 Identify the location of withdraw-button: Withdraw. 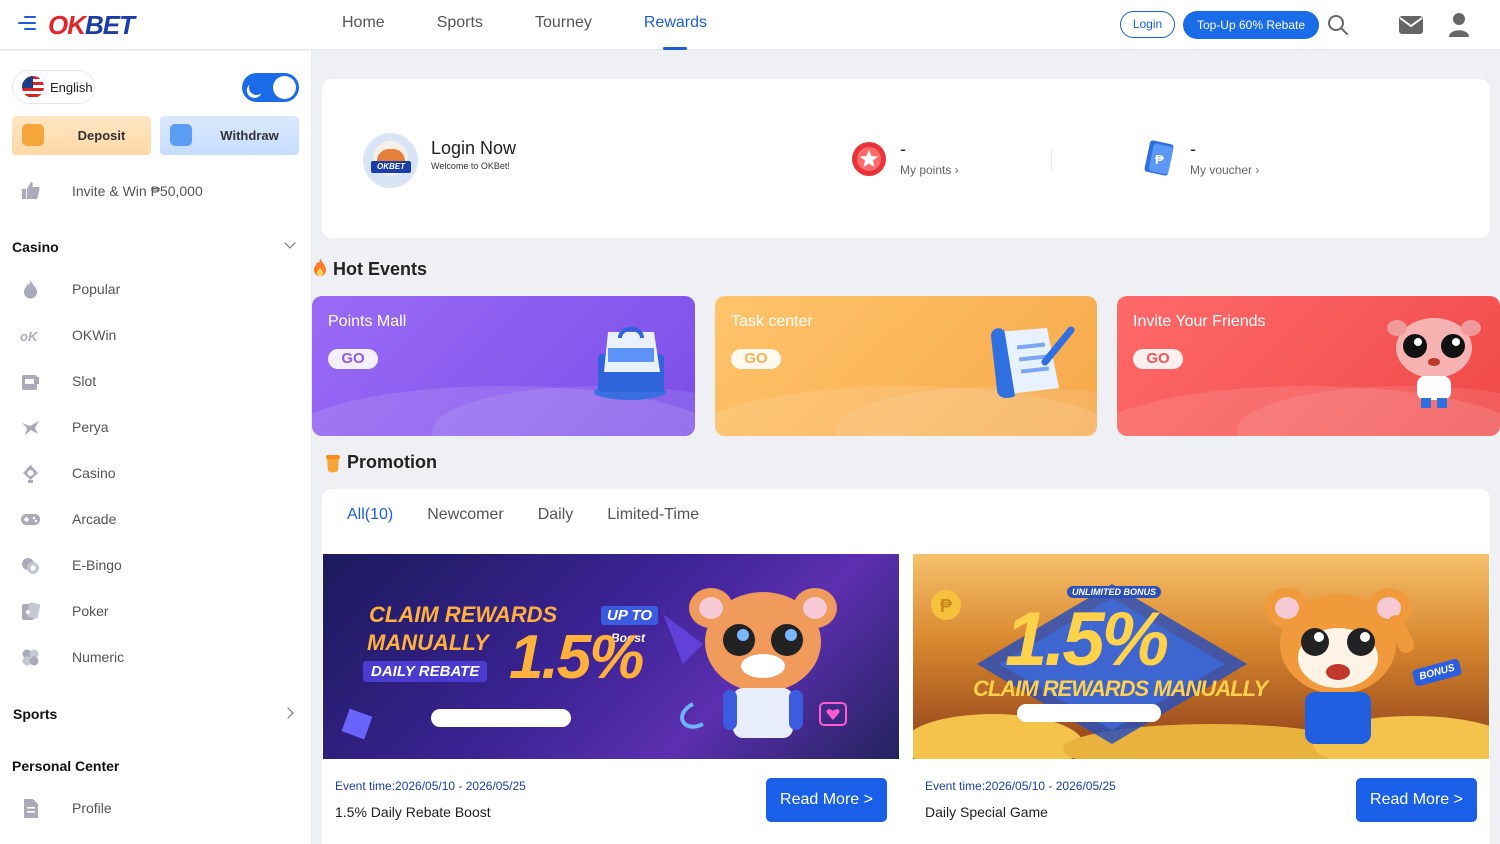
(229, 135).